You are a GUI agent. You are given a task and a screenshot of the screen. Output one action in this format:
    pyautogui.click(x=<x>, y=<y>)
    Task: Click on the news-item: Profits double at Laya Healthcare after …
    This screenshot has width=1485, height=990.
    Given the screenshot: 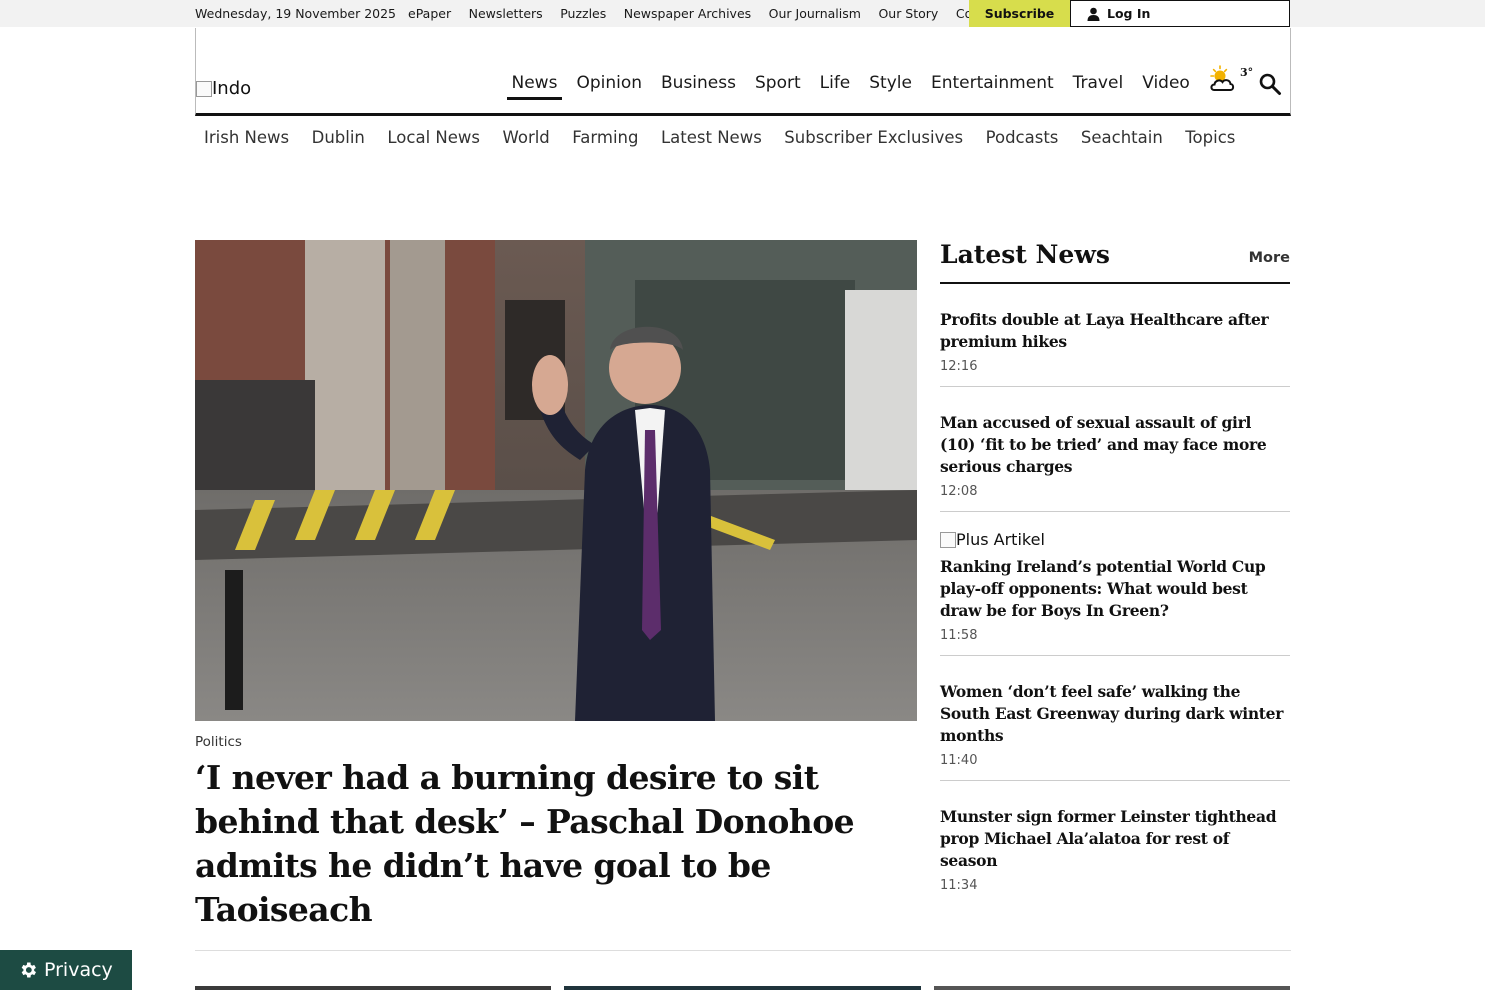 What is the action you would take?
    pyautogui.click(x=1115, y=335)
    